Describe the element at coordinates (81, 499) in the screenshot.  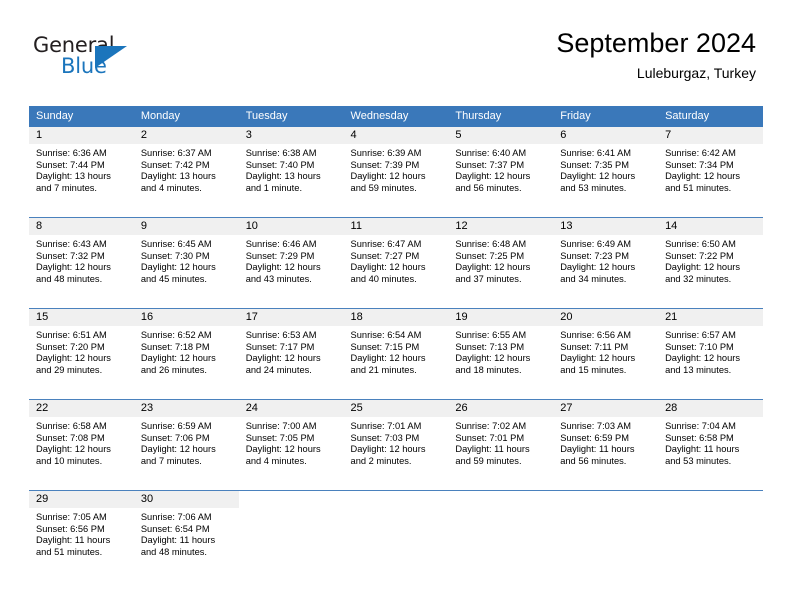
I see `day-number: 29` at that location.